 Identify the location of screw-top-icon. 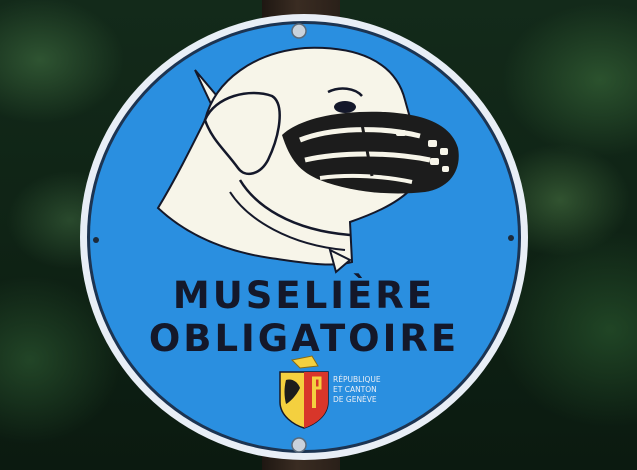
(299, 31).